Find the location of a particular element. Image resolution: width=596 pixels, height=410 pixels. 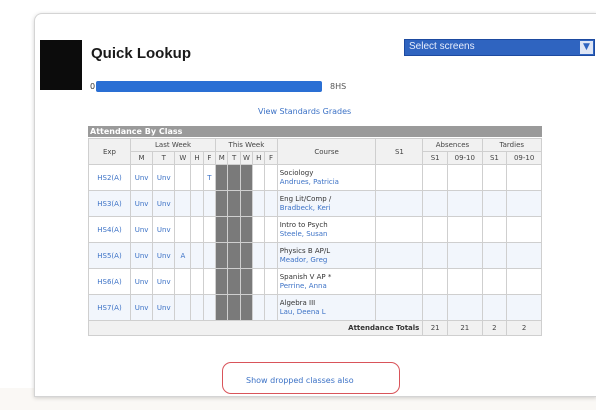

course-cell: Algebra III Lau, Deena L is located at coordinates (326, 307).